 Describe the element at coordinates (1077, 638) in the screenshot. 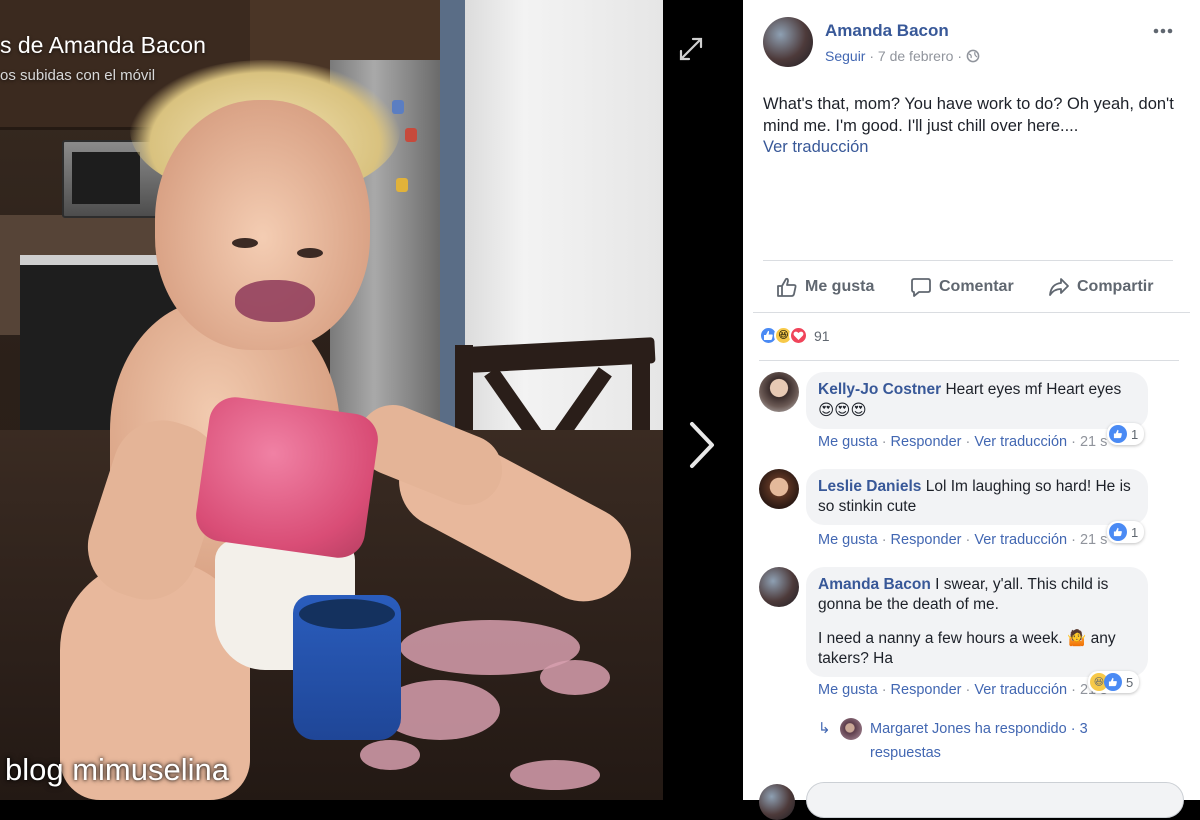

I see `shrug-emoji: 🤷` at that location.